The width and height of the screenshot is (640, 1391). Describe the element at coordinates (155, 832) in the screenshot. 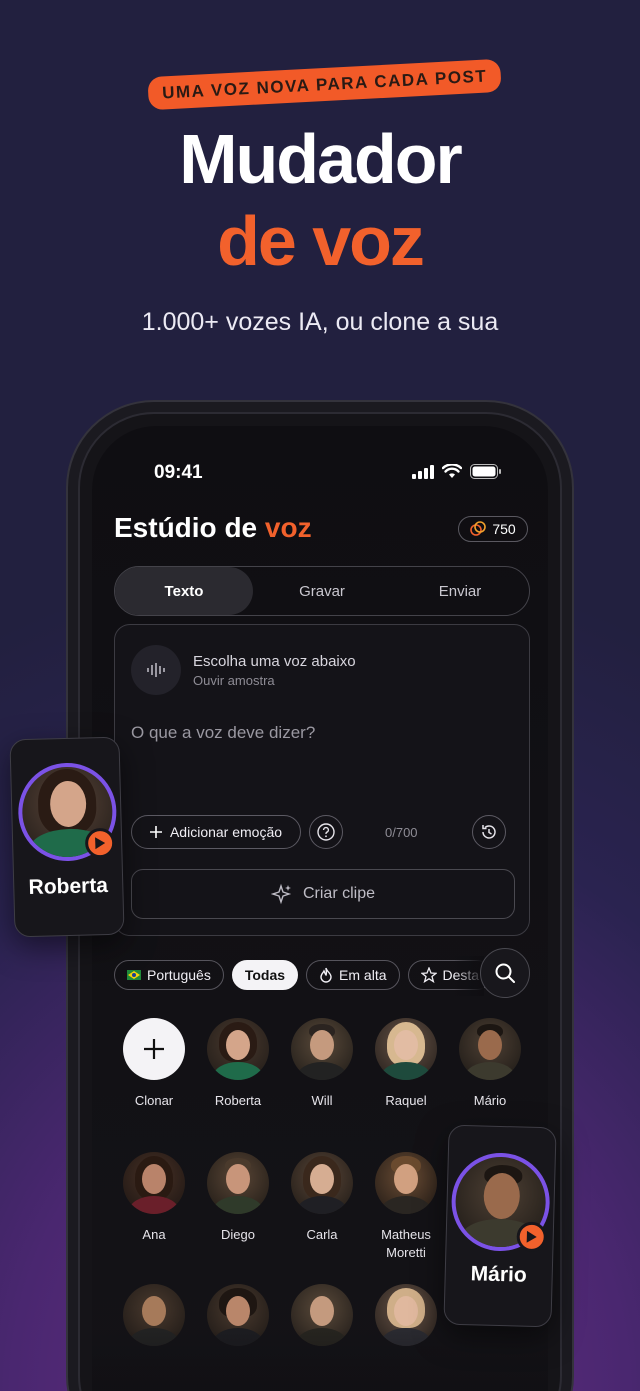

I see `plus-icon` at that location.